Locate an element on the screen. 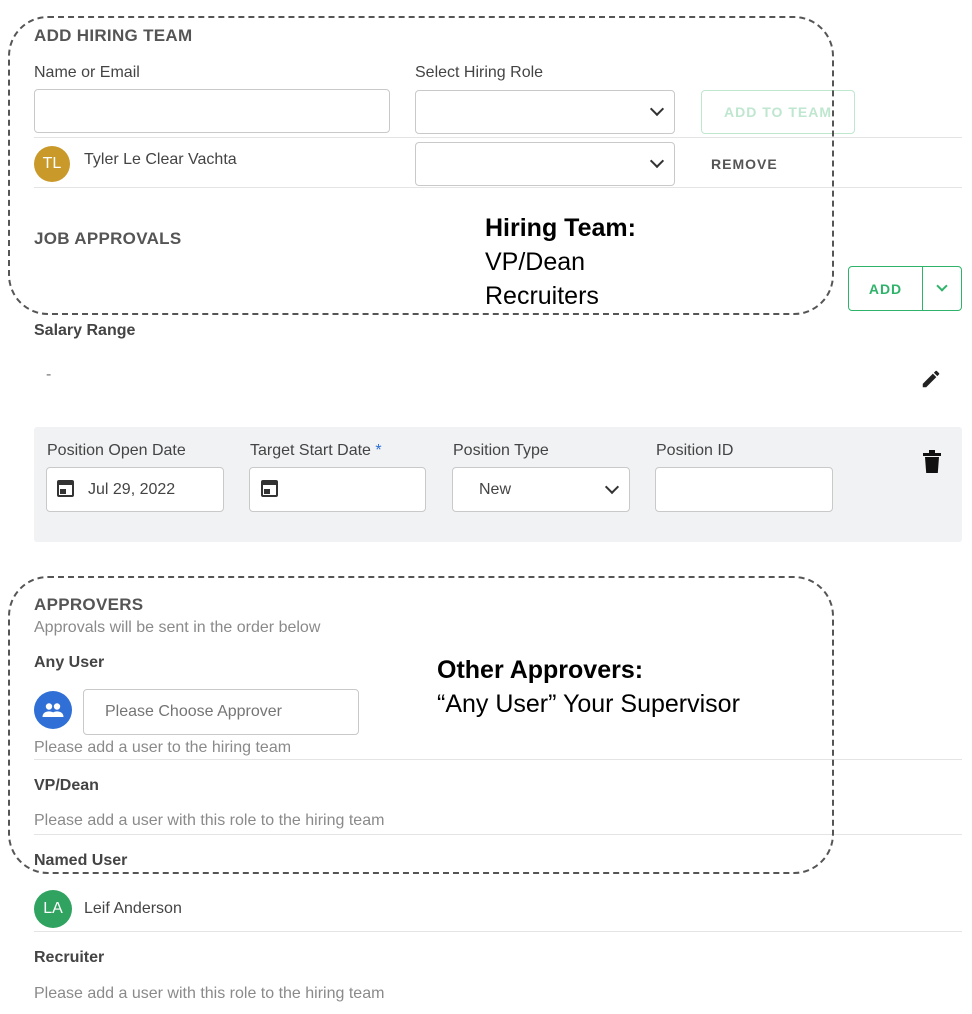 Image resolution: width=972 pixels, height=1014 pixels. add-approval-split-button: ADD is located at coordinates (905, 288).